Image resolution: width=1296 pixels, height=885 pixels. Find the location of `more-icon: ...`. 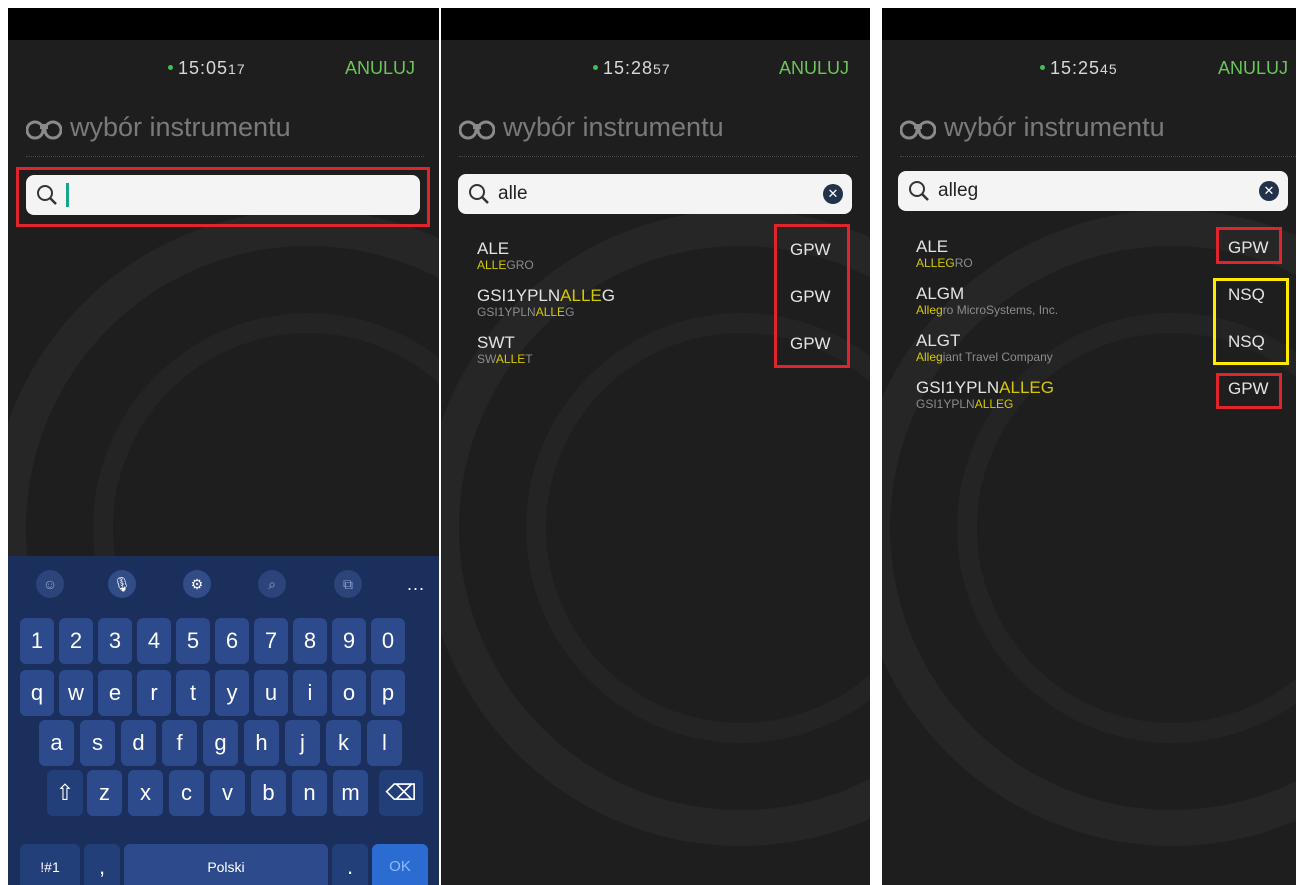

more-icon: ... is located at coordinates (416, 584).